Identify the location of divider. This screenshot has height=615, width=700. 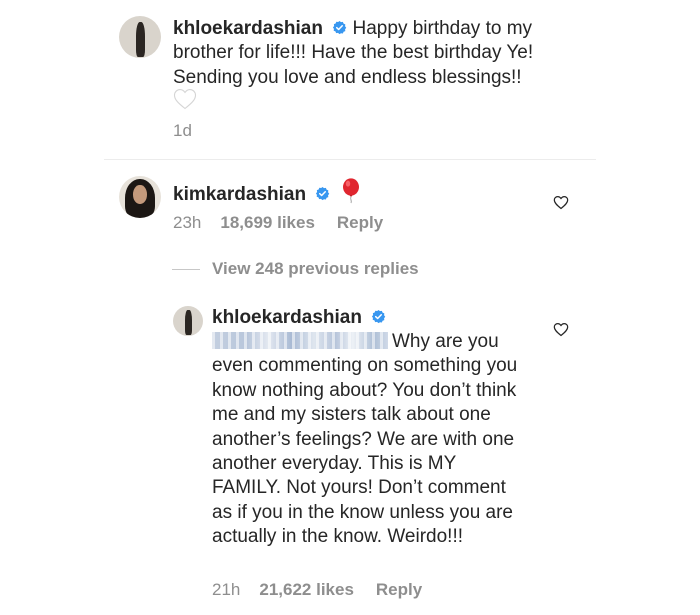
(350, 159).